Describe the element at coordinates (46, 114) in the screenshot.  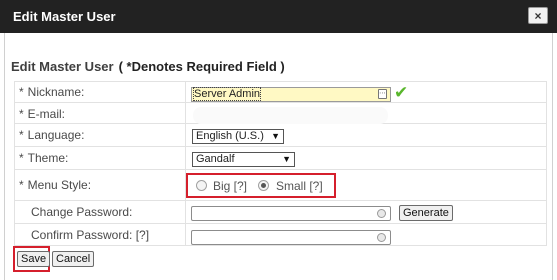
I see `email-label: E-mail:` at that location.